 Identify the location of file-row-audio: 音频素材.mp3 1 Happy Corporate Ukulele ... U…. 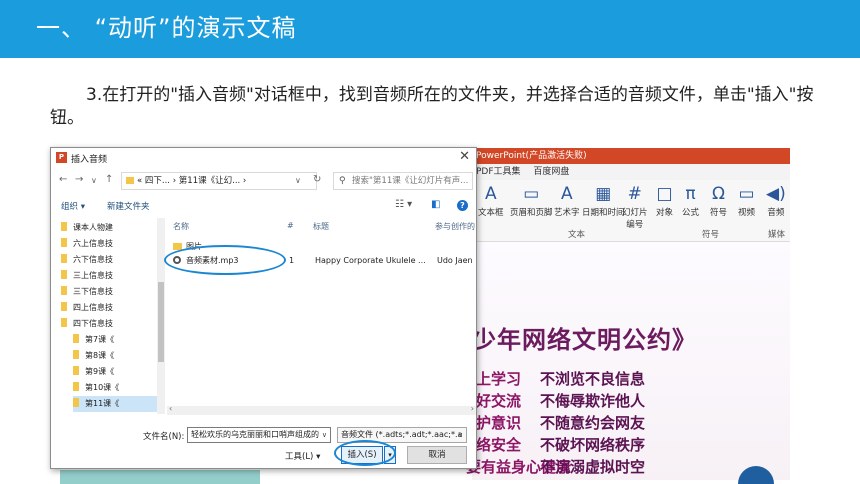
(322, 261).